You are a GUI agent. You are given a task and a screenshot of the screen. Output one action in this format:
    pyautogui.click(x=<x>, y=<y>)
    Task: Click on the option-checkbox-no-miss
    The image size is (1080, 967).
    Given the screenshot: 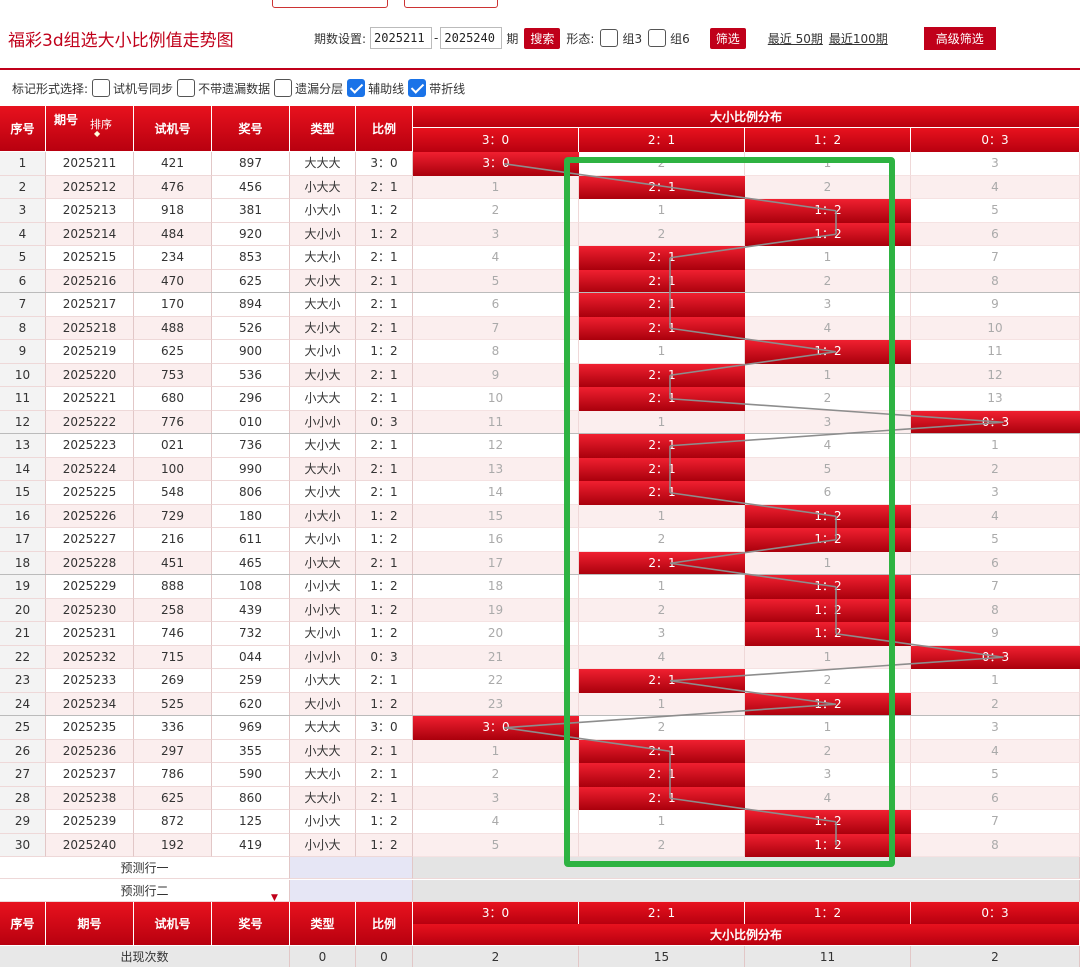 What is the action you would take?
    pyautogui.click(x=186, y=88)
    